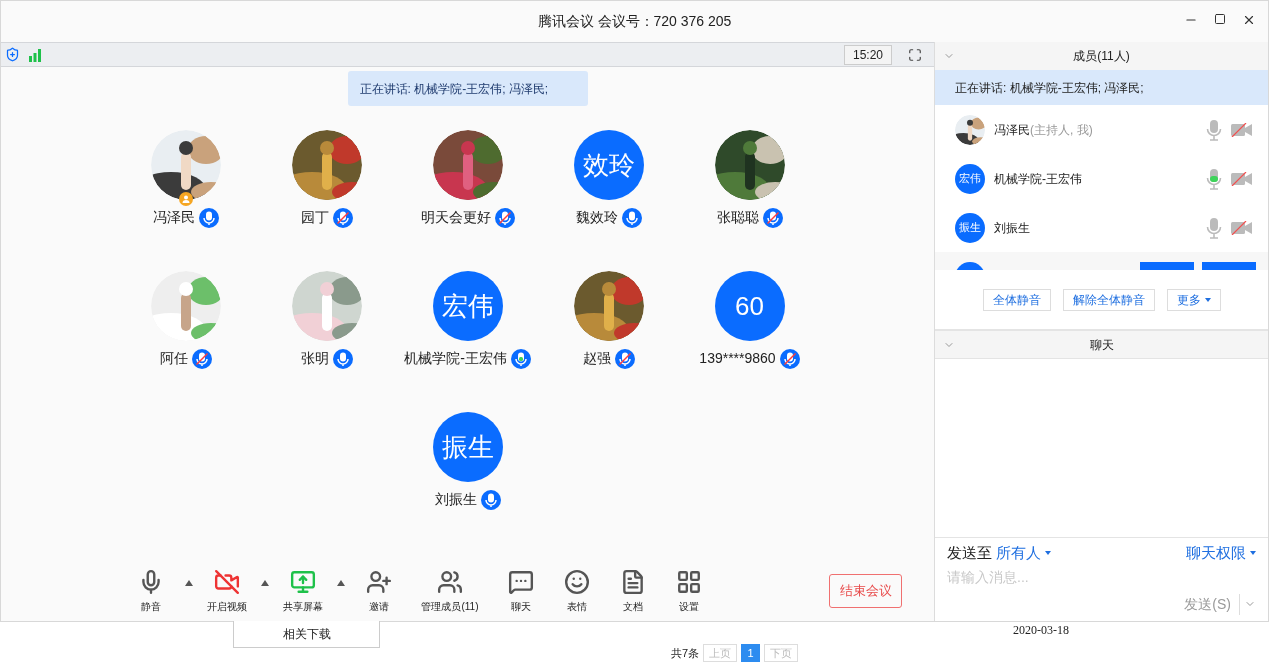 Image resolution: width=1269 pixels, height=669 pixels. Describe the element at coordinates (1220, 19) in the screenshot. I see `maximize-icon` at that location.